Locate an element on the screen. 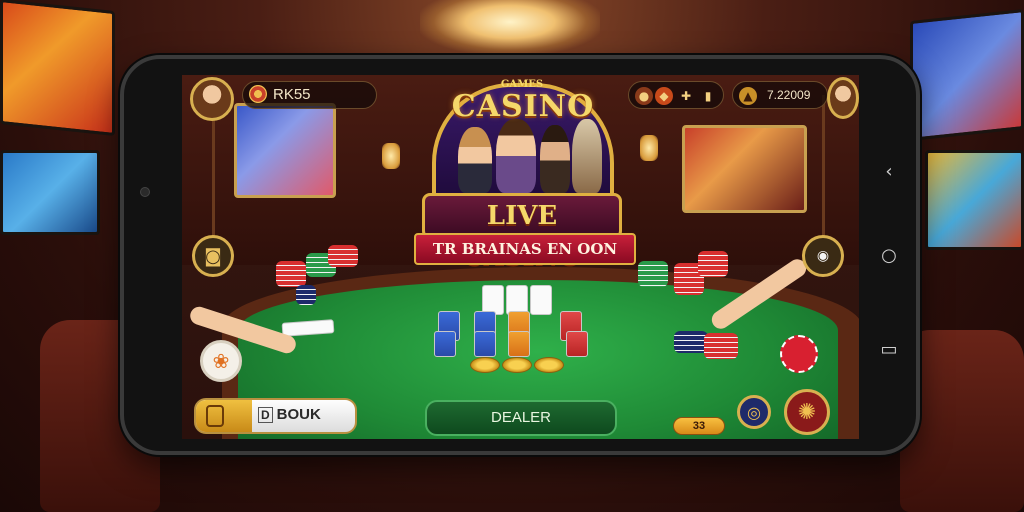  balance-badge is located at coordinates (224, 416).